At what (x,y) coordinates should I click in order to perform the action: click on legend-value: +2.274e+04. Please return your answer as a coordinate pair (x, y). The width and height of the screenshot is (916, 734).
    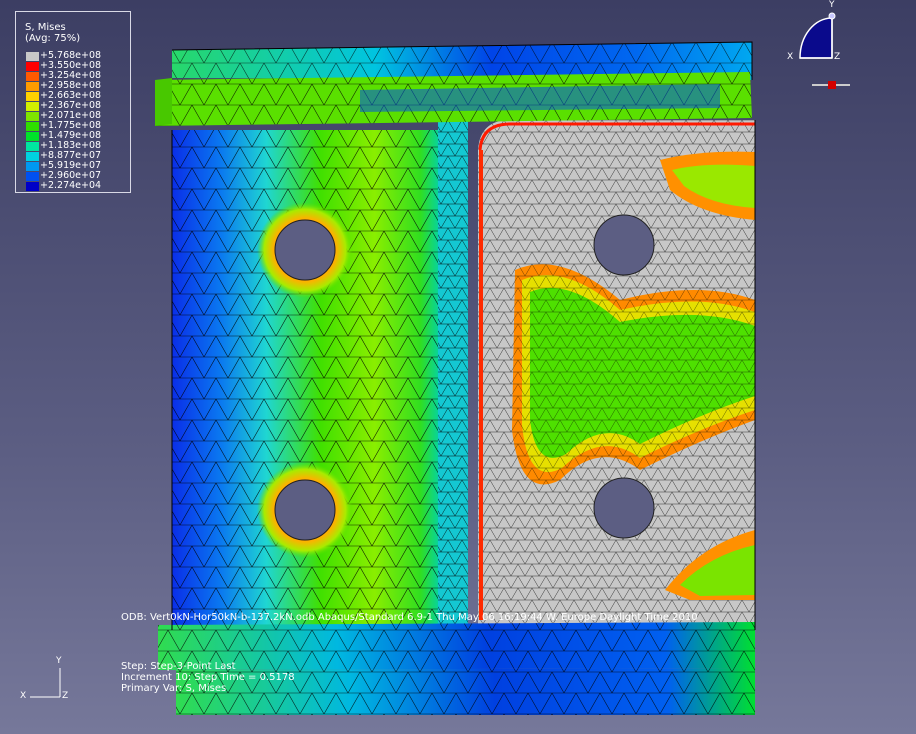
    Looking at the image, I should click on (71, 185).